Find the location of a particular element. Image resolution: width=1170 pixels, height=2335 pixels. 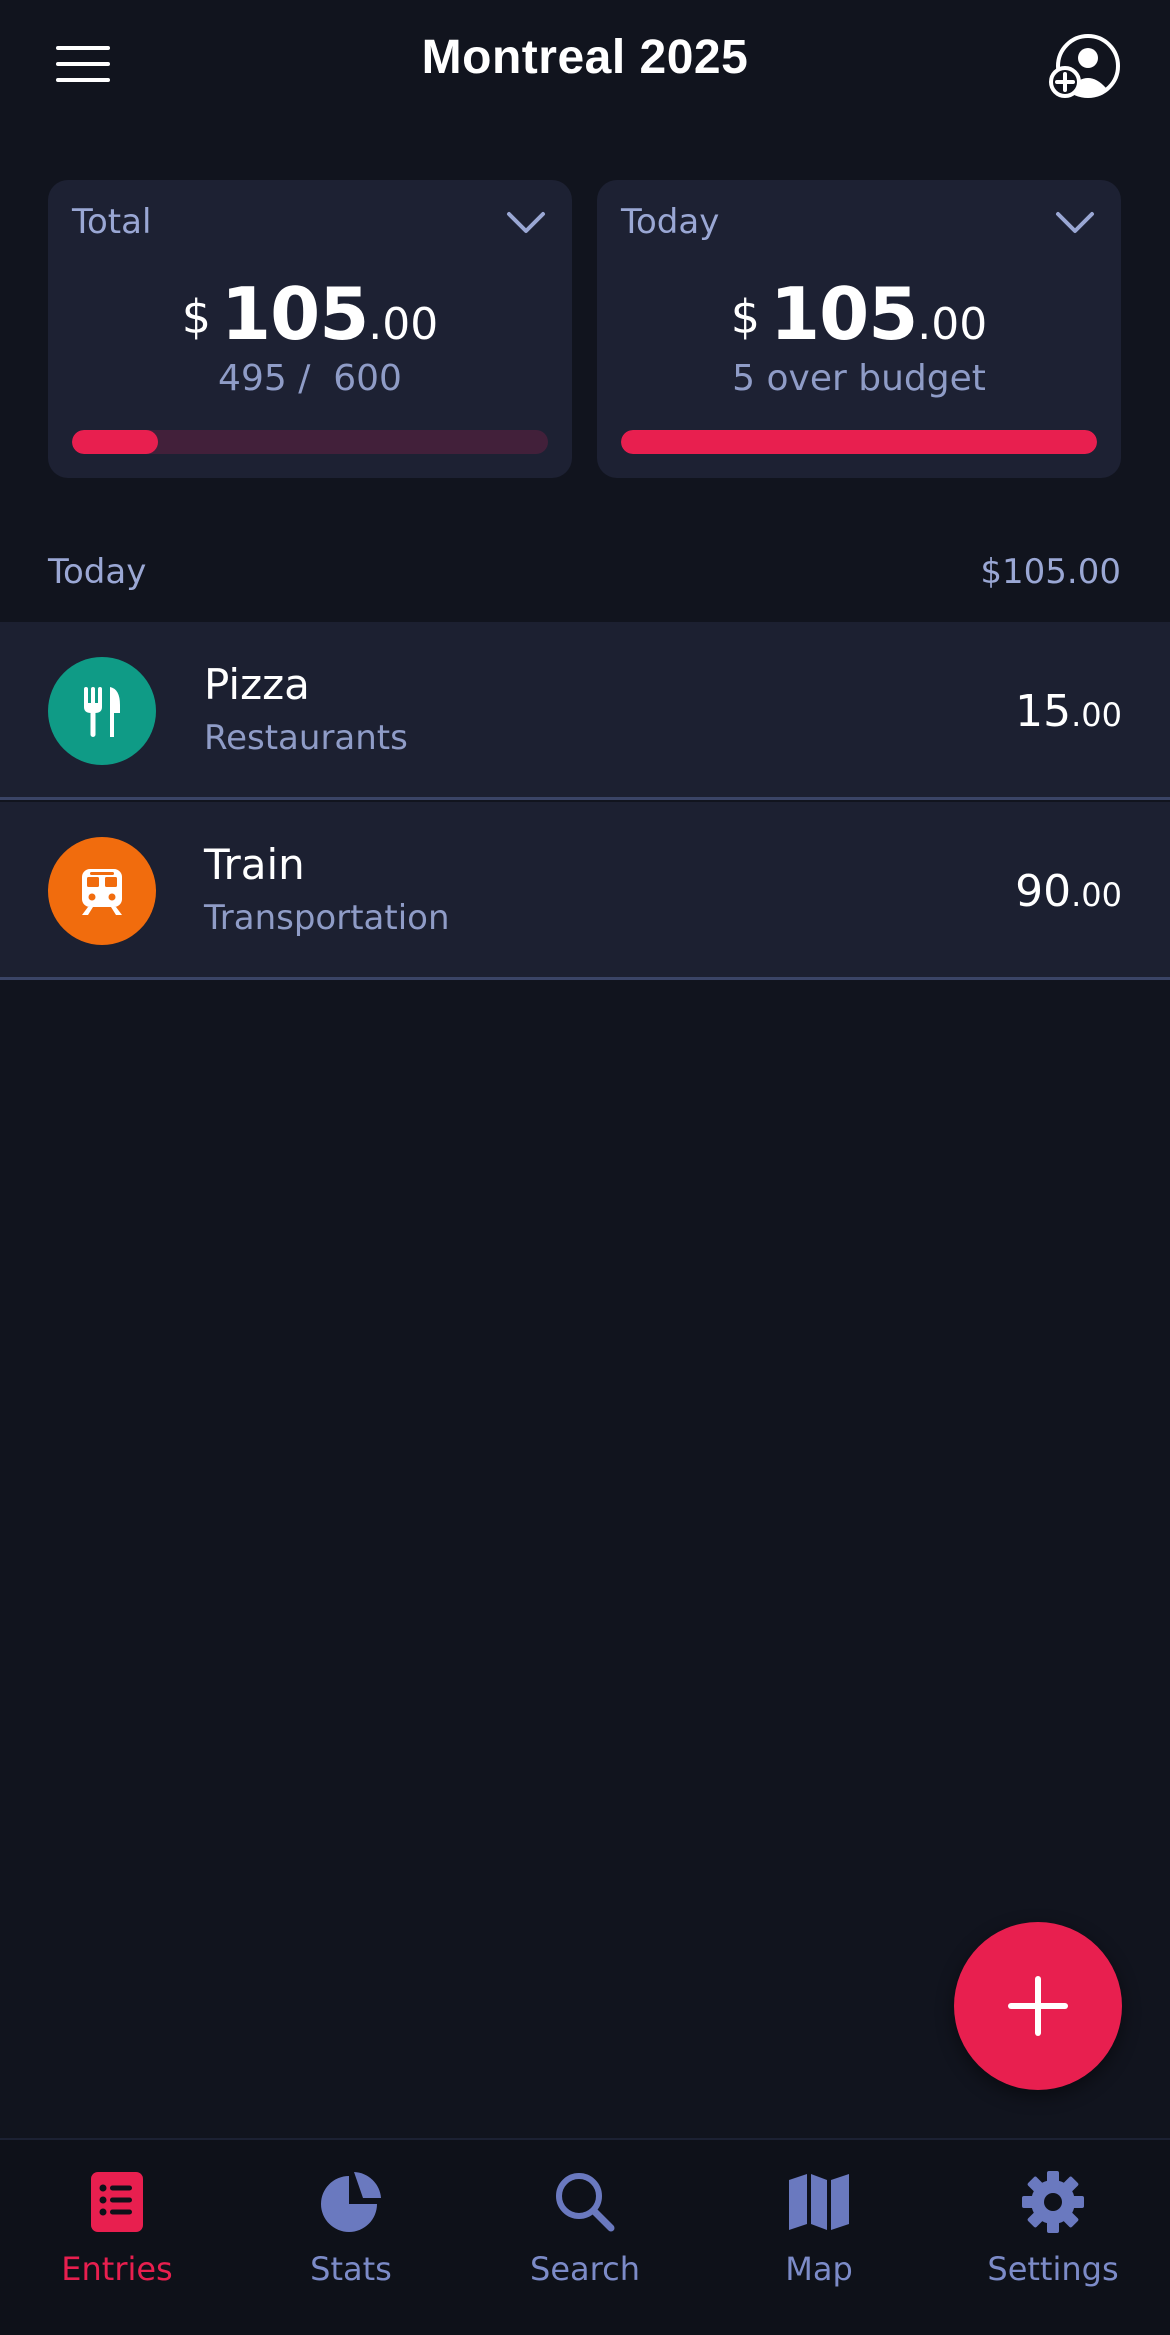

today-progress-bar is located at coordinates (859, 442).